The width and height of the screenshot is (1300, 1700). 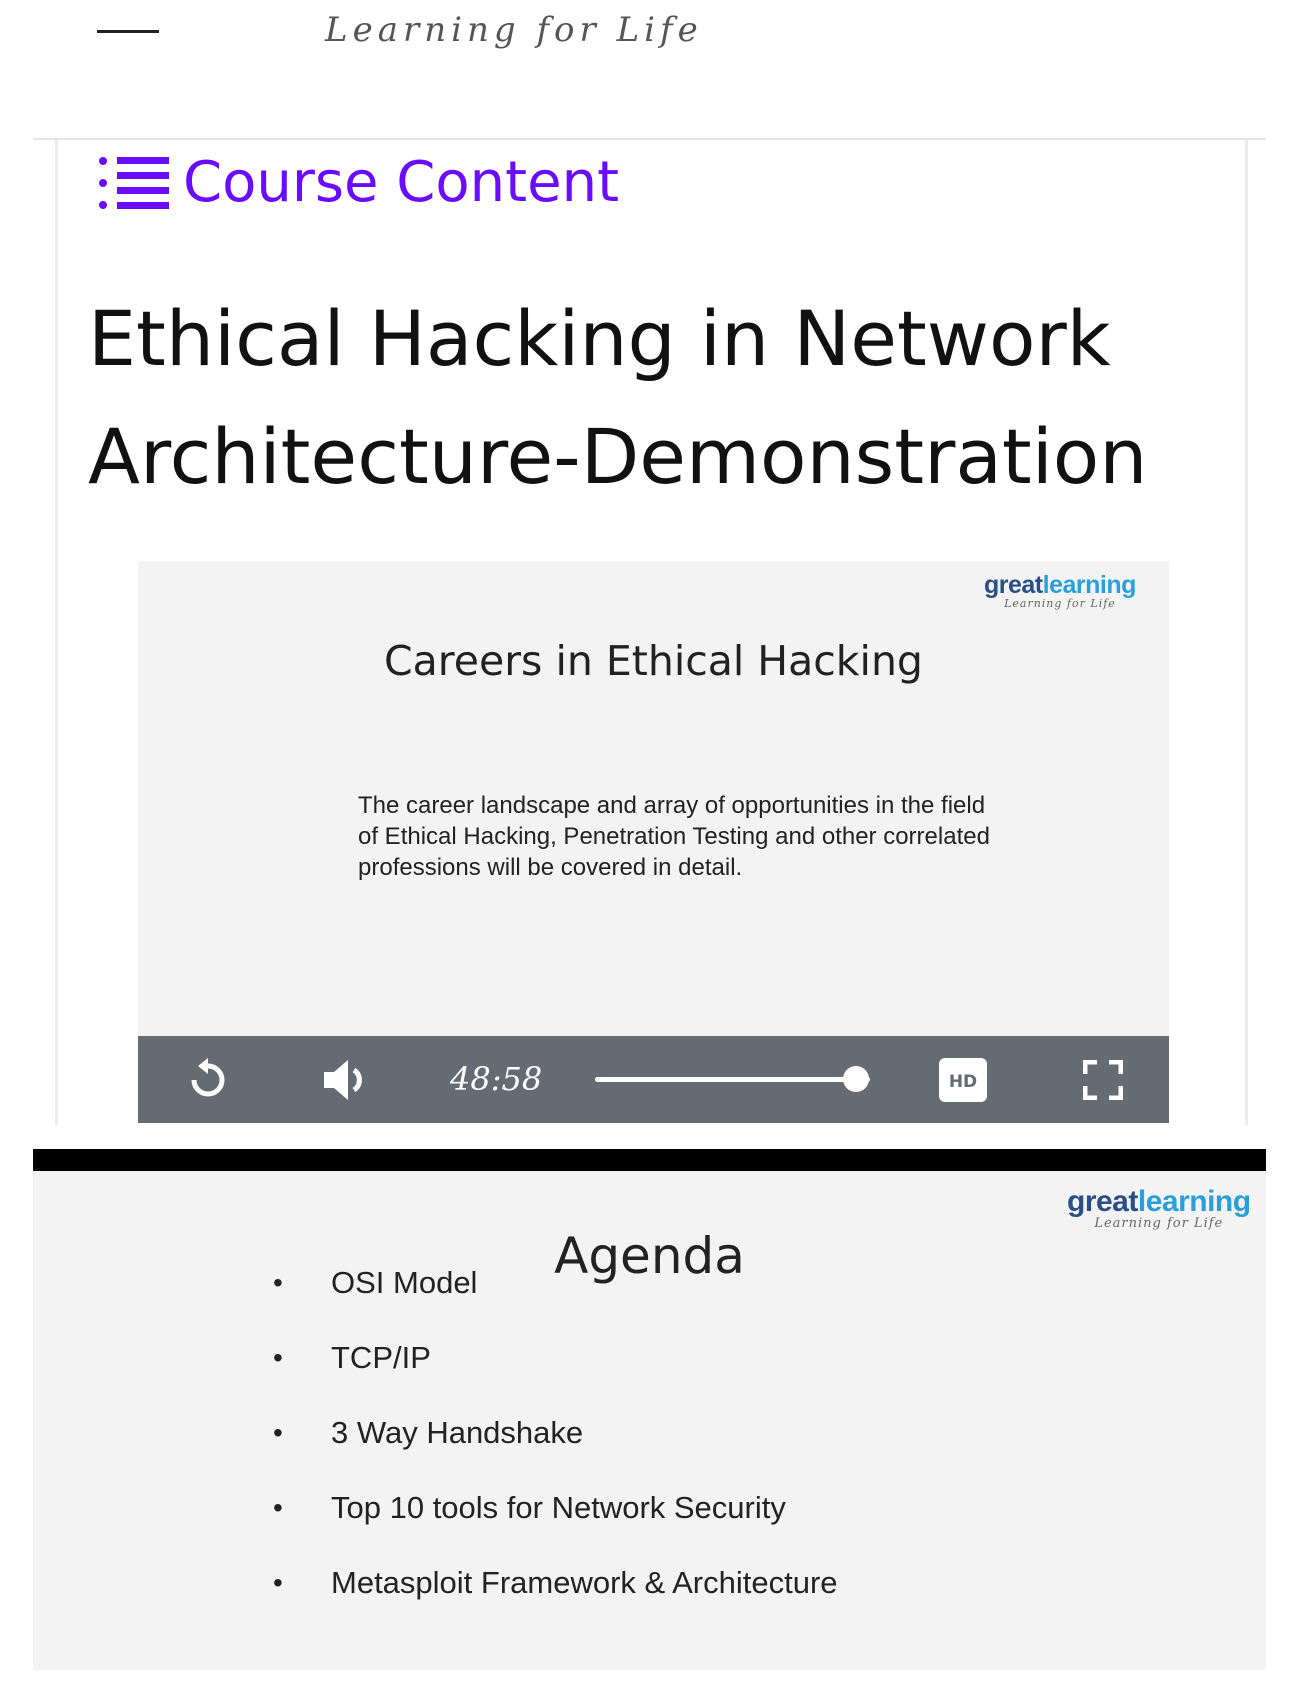 I want to click on fullscreen-icon, so click(x=1103, y=1079).